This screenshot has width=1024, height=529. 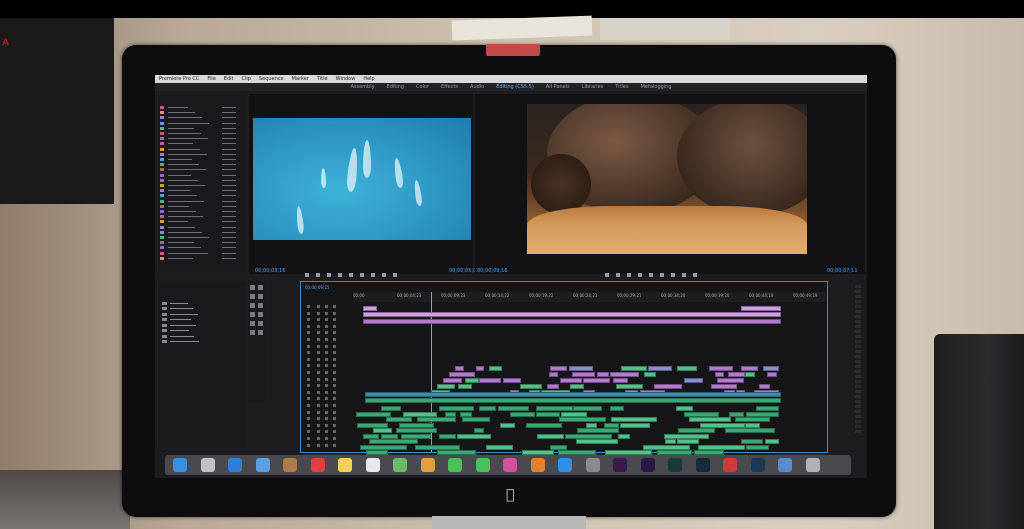 What do you see at coordinates (455, 465) in the screenshot?
I see `messages-icon` at bounding box center [455, 465].